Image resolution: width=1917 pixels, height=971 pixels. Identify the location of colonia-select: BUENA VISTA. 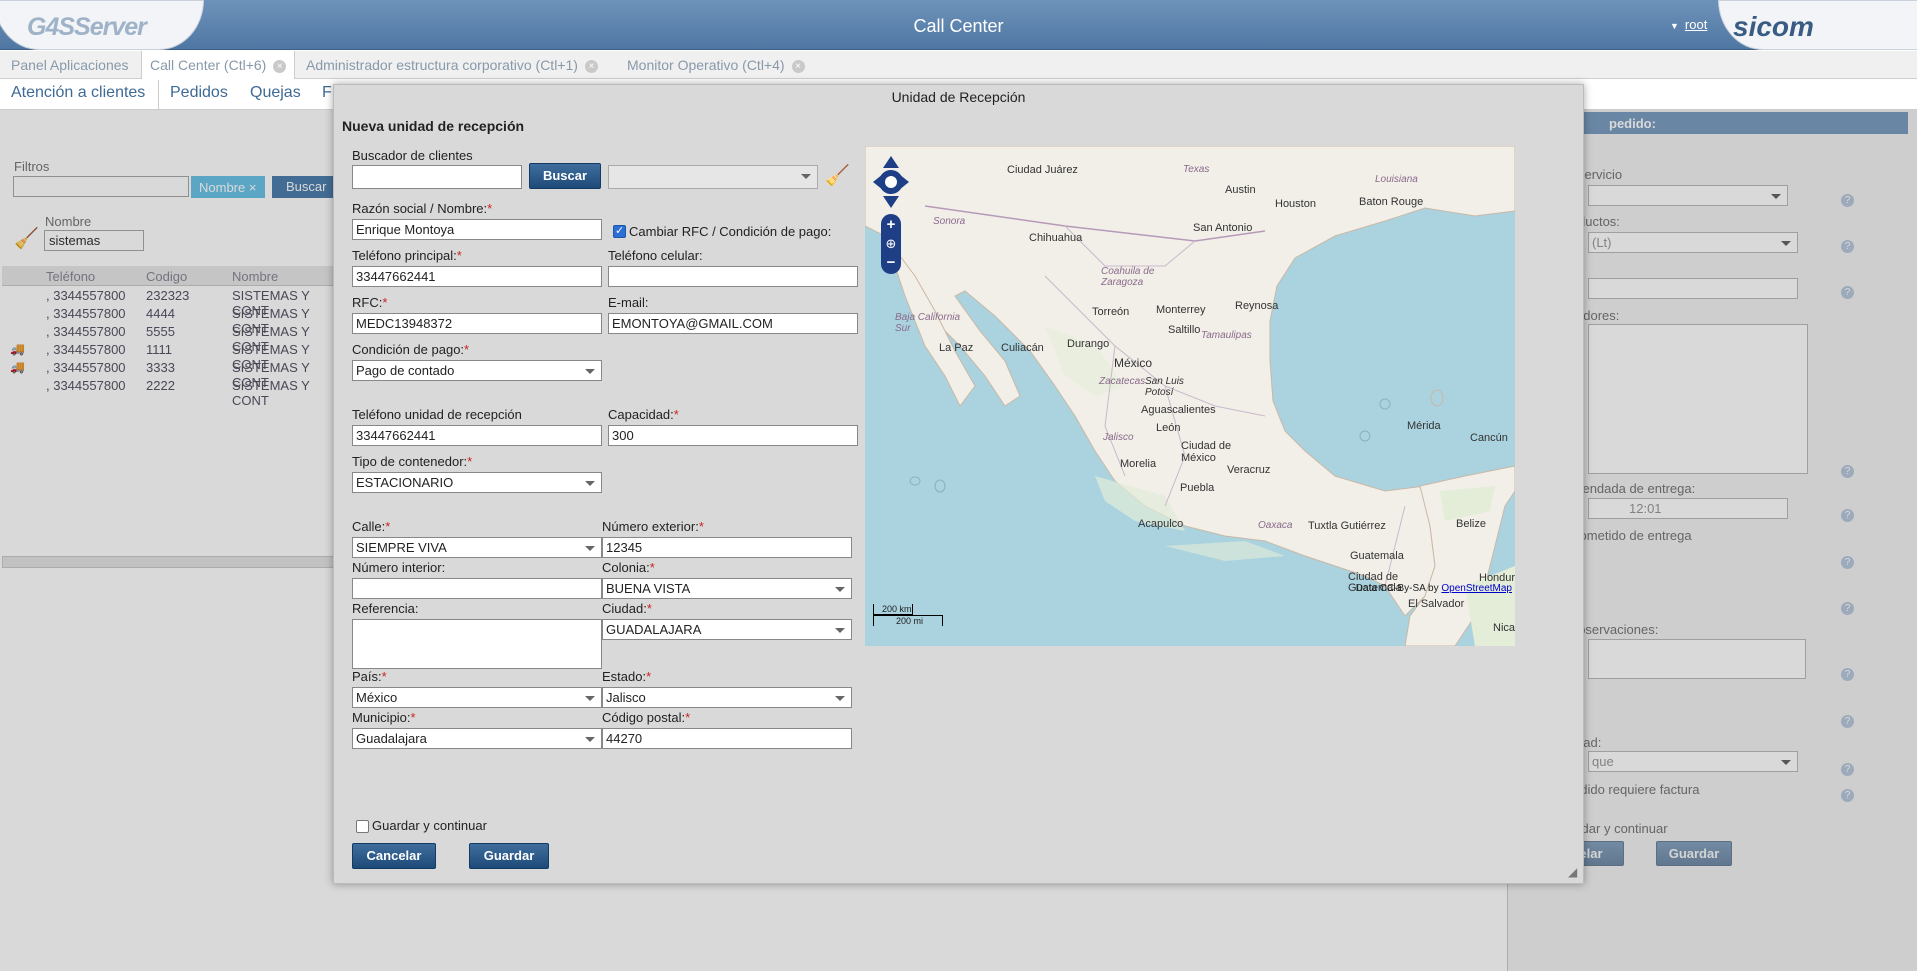
(727, 588).